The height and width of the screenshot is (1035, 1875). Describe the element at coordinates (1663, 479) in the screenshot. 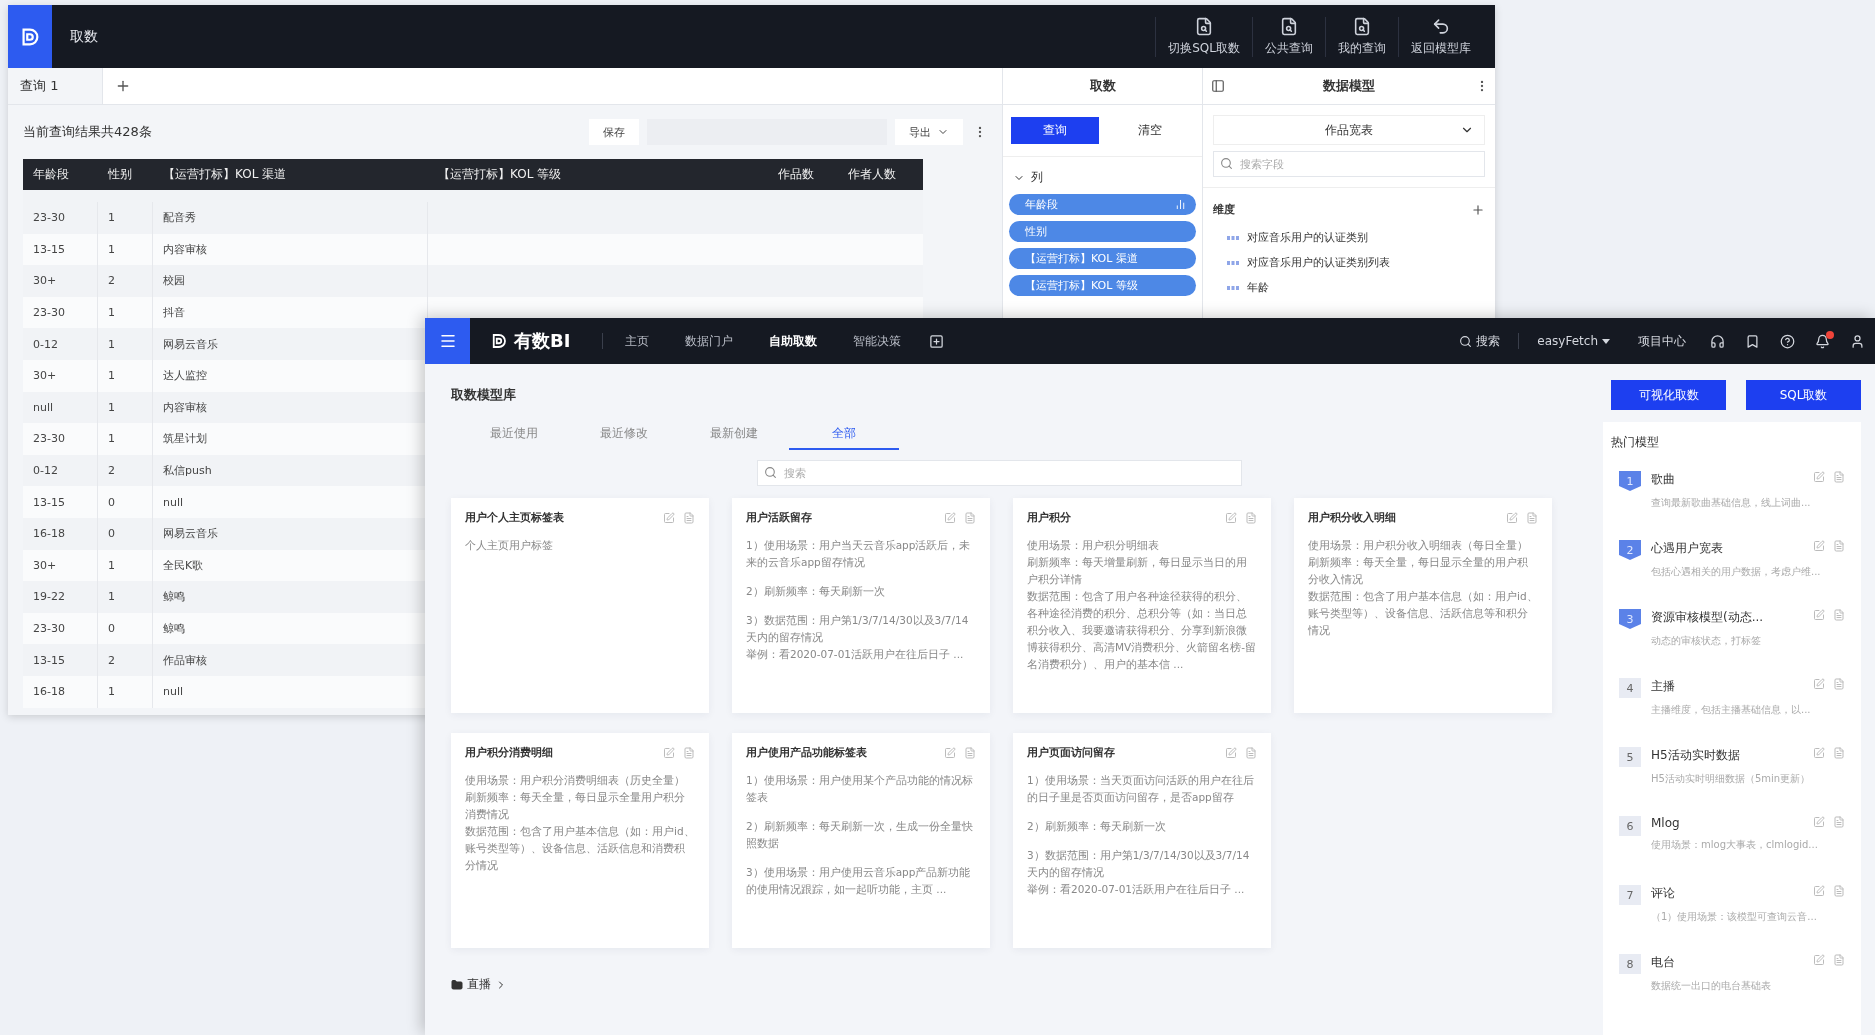

I see `model-name: 歌曲` at that location.